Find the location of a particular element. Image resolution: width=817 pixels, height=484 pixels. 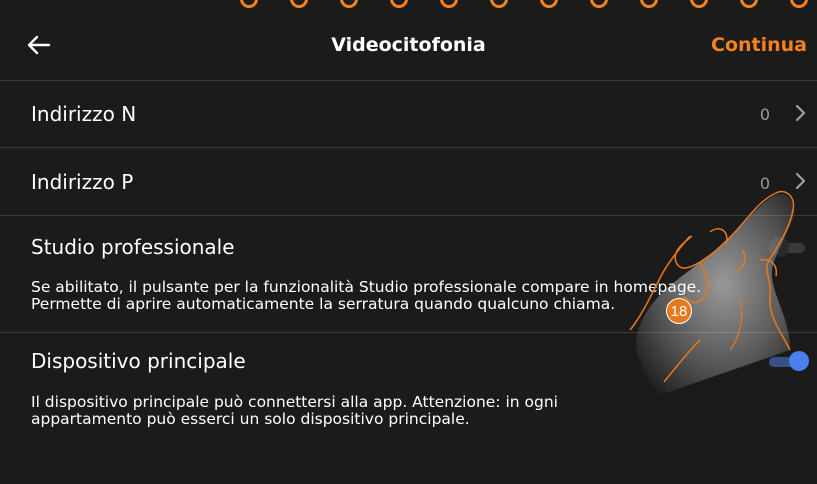

app-header: Videocitofonia Continua is located at coordinates (408, 46).